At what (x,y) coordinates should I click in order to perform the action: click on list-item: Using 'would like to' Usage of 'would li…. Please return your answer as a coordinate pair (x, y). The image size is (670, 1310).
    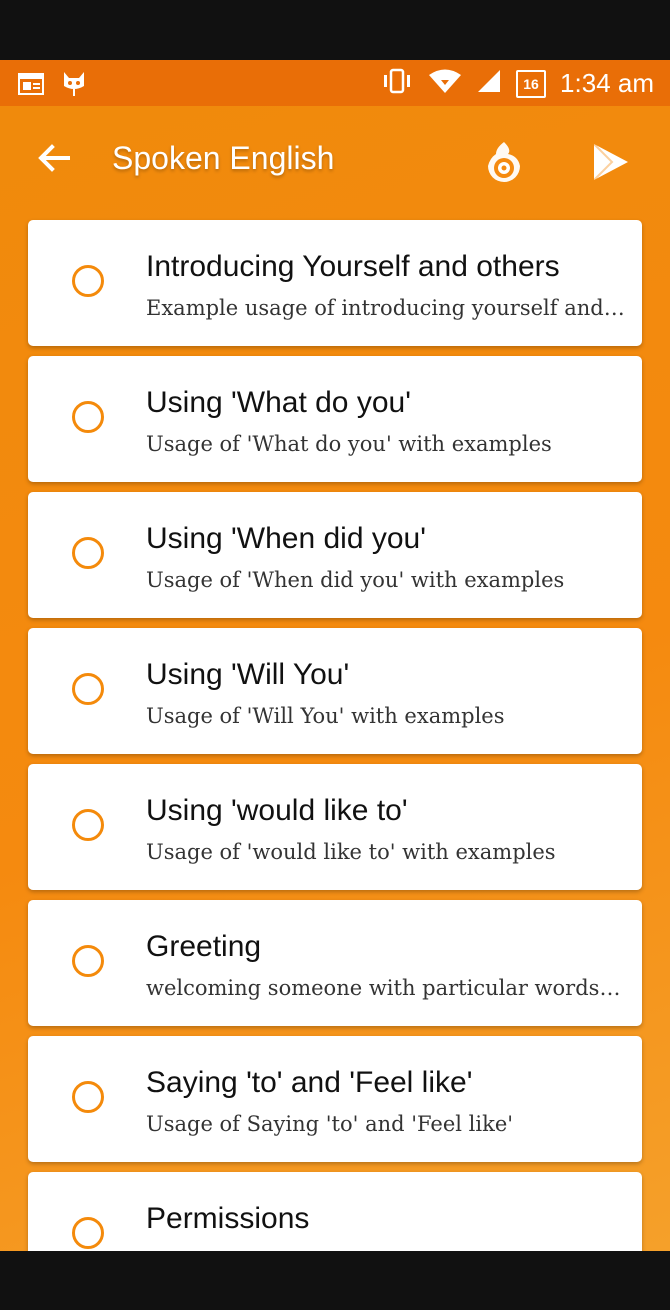
    Looking at the image, I should click on (335, 827).